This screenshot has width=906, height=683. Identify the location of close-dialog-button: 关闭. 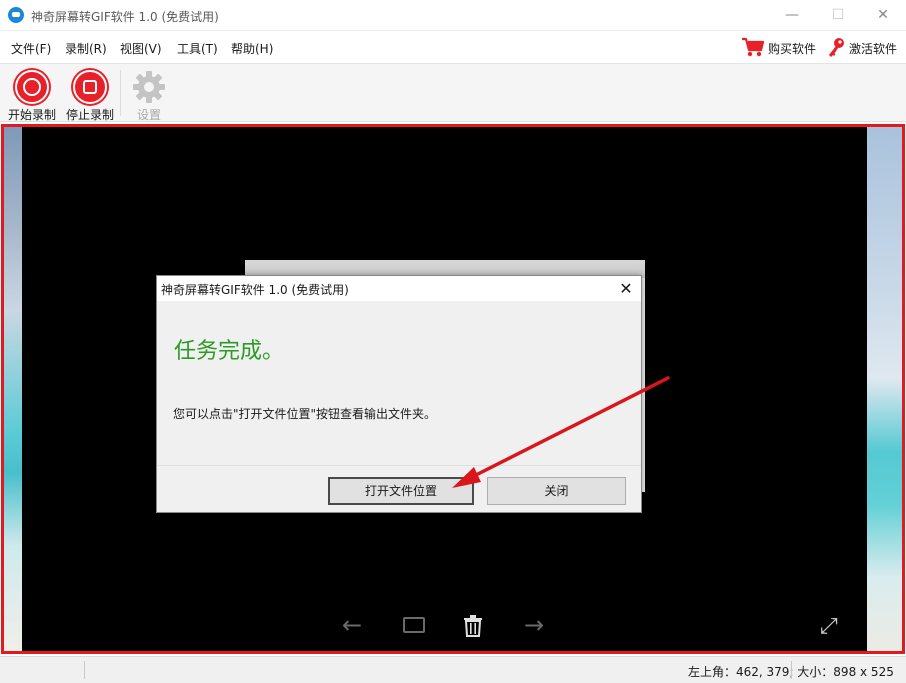
(556, 491).